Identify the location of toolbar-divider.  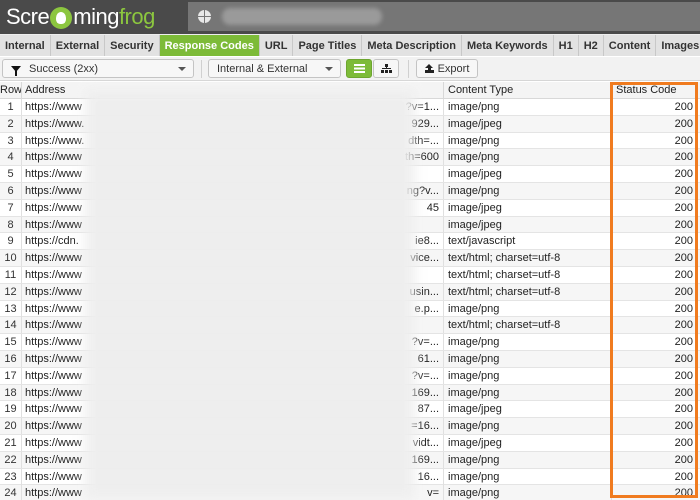
(408, 69).